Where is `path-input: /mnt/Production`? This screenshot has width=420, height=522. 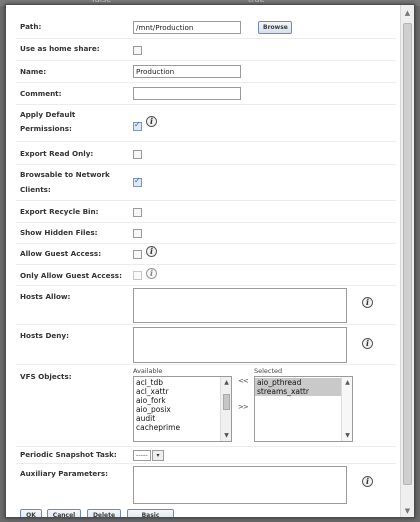
path-input: /mnt/Production is located at coordinates (187, 27).